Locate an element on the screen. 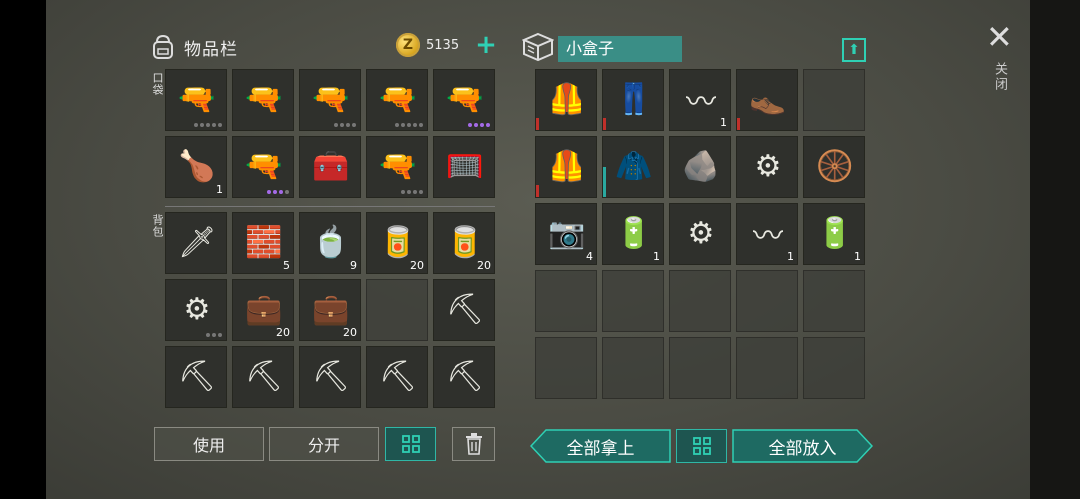 The height and width of the screenshot is (499, 1080). item-quantity: 4 is located at coordinates (589, 256).